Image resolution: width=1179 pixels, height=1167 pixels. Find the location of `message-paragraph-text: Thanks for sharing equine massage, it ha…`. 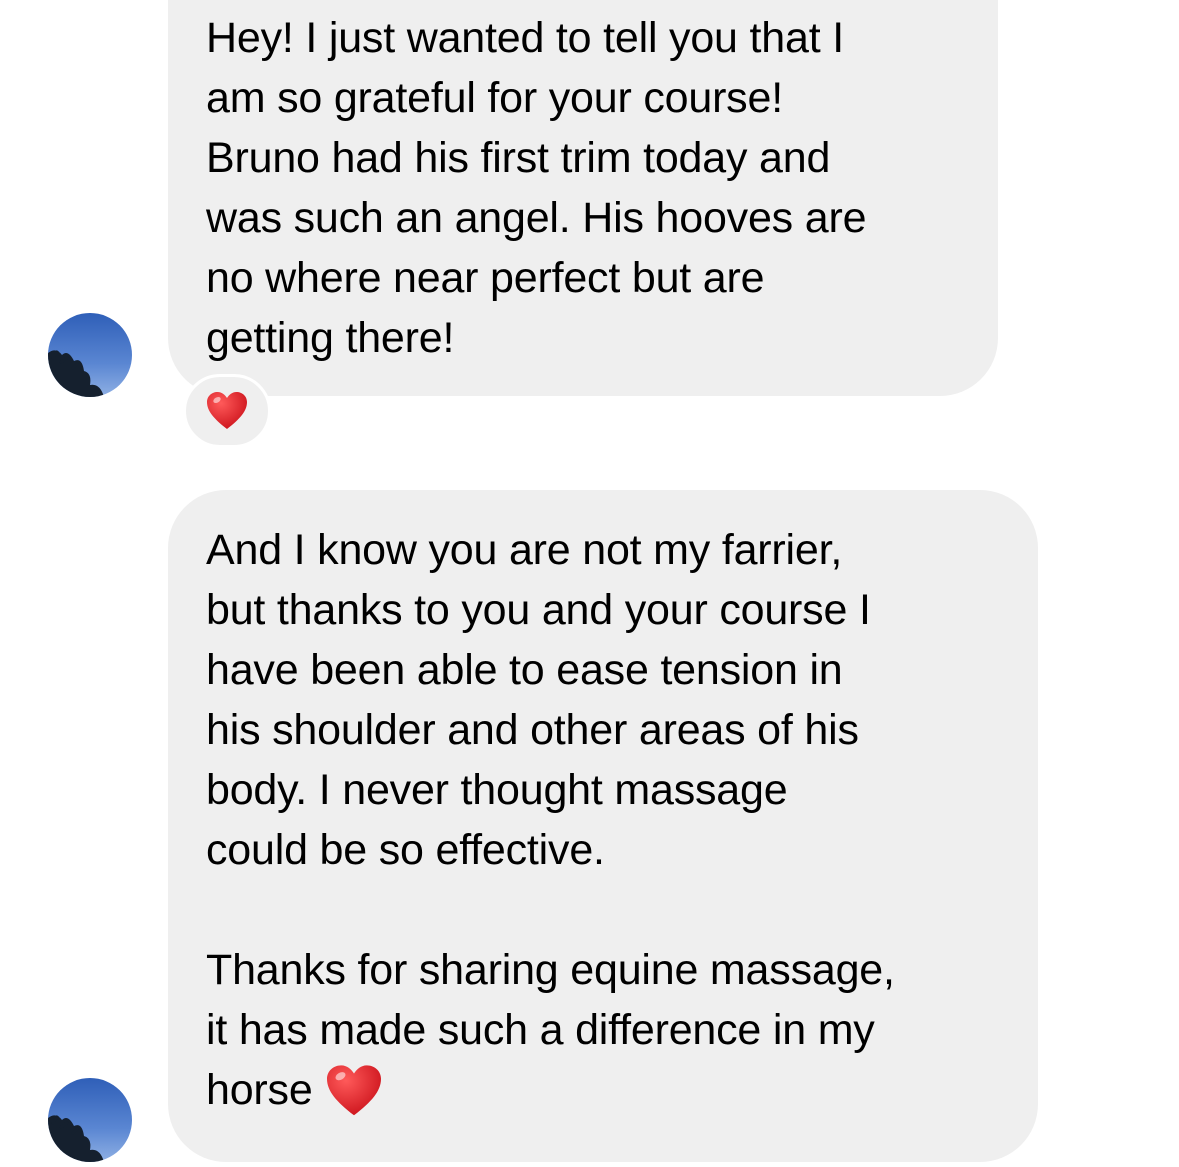

message-paragraph-text: Thanks for sharing equine massage, it ha… is located at coordinates (550, 1030).